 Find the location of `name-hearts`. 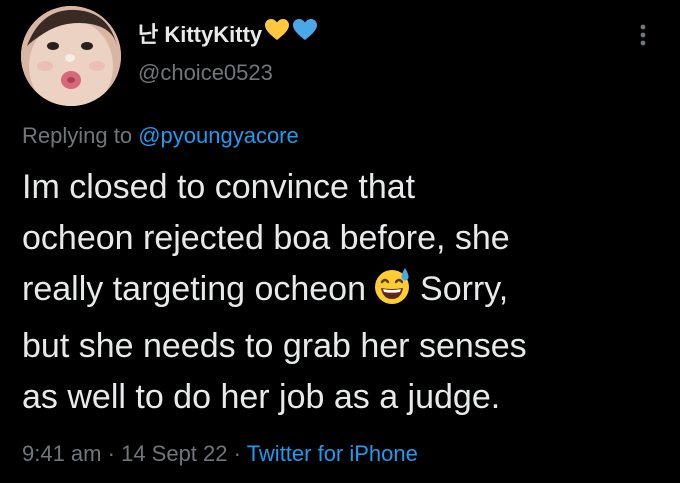

name-hearts is located at coordinates (291, 33).